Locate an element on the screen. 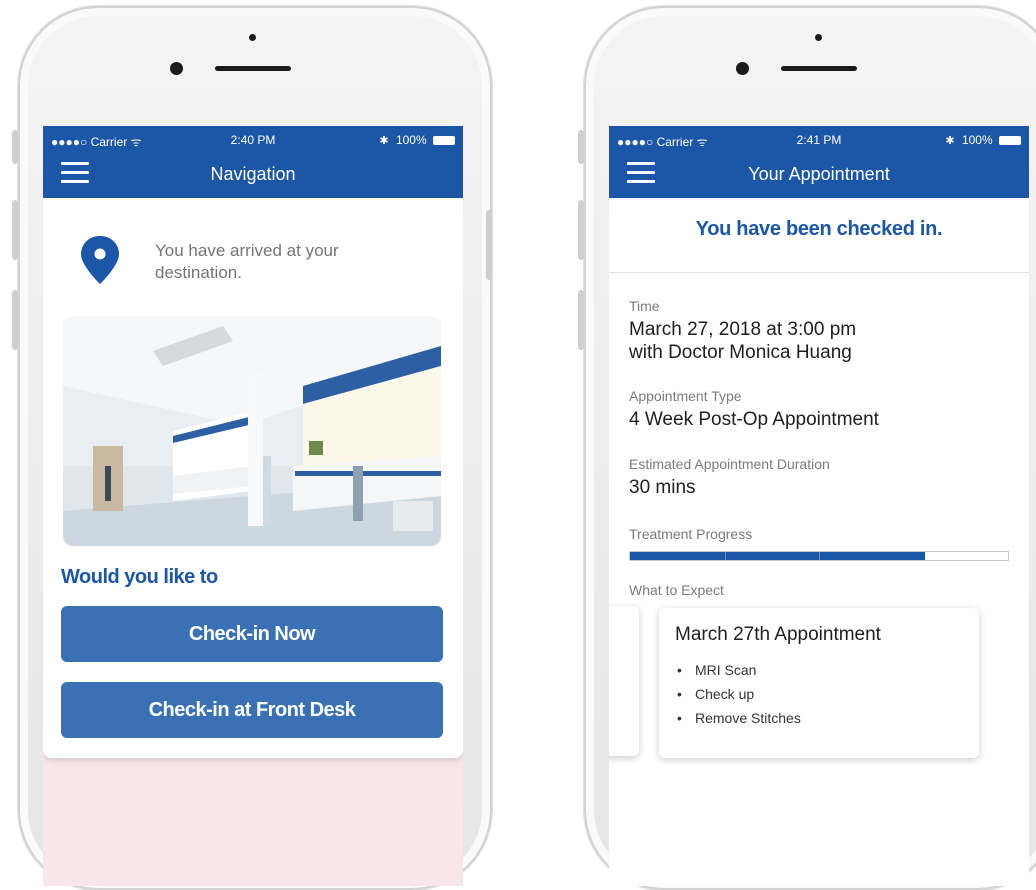 This screenshot has width=1036, height=890. appointment-type-value: 4 Week Post-Op Appointment is located at coordinates (754, 419).